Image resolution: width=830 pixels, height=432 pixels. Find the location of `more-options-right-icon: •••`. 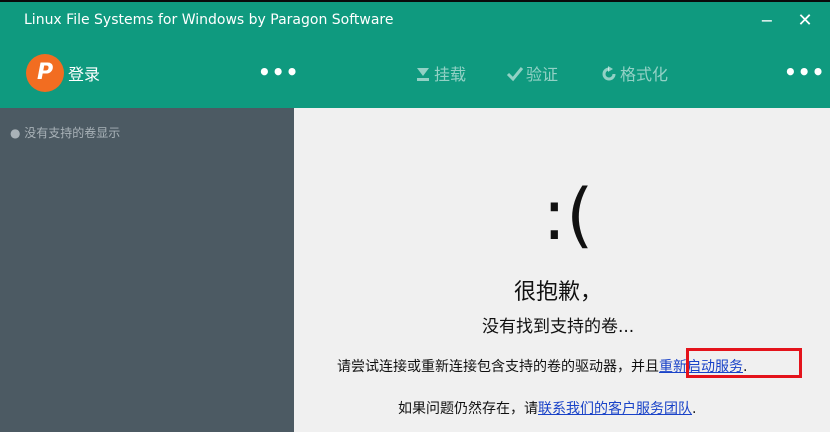

more-options-right-icon: ••• is located at coordinates (804, 72).